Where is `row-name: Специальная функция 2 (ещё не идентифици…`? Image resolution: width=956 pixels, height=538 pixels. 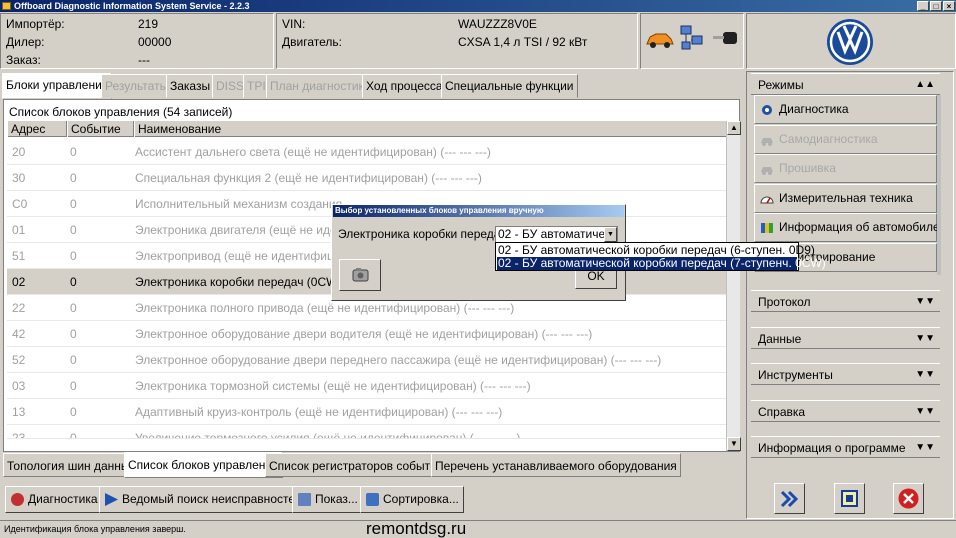
row-name: Специальная функция 2 (ещё не идентифици… is located at coordinates (308, 178).